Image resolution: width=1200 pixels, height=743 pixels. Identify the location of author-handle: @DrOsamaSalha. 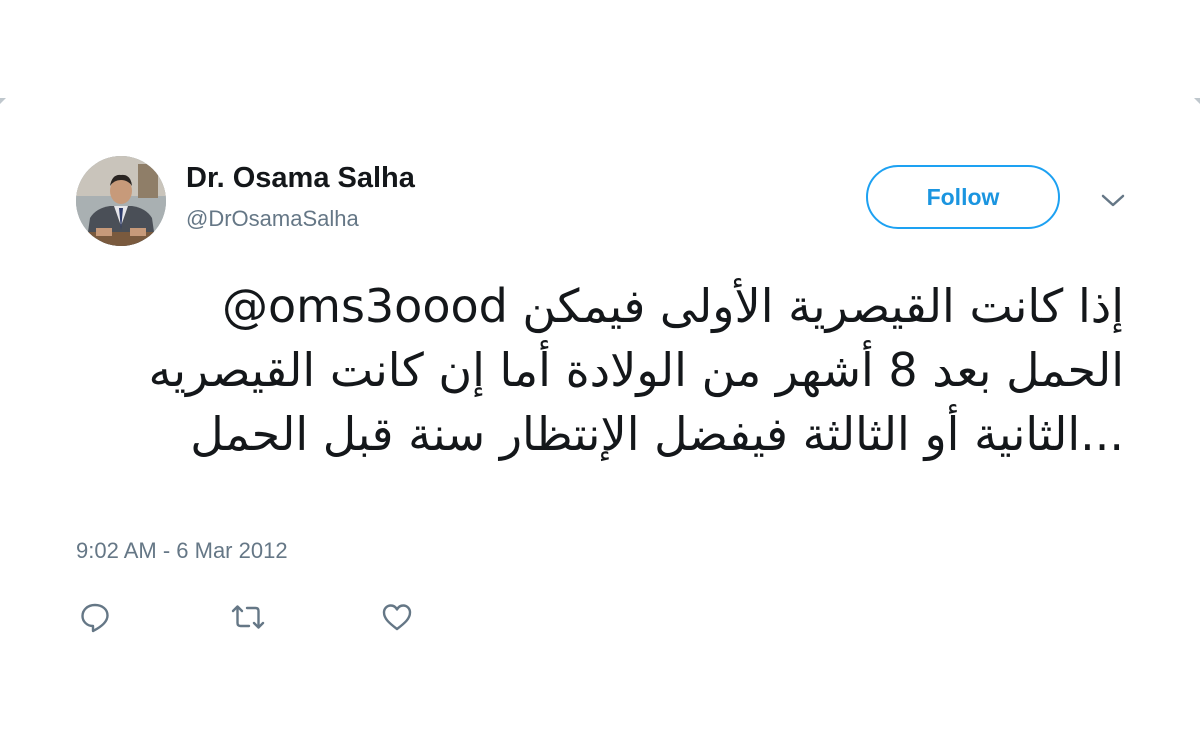
(272, 219).